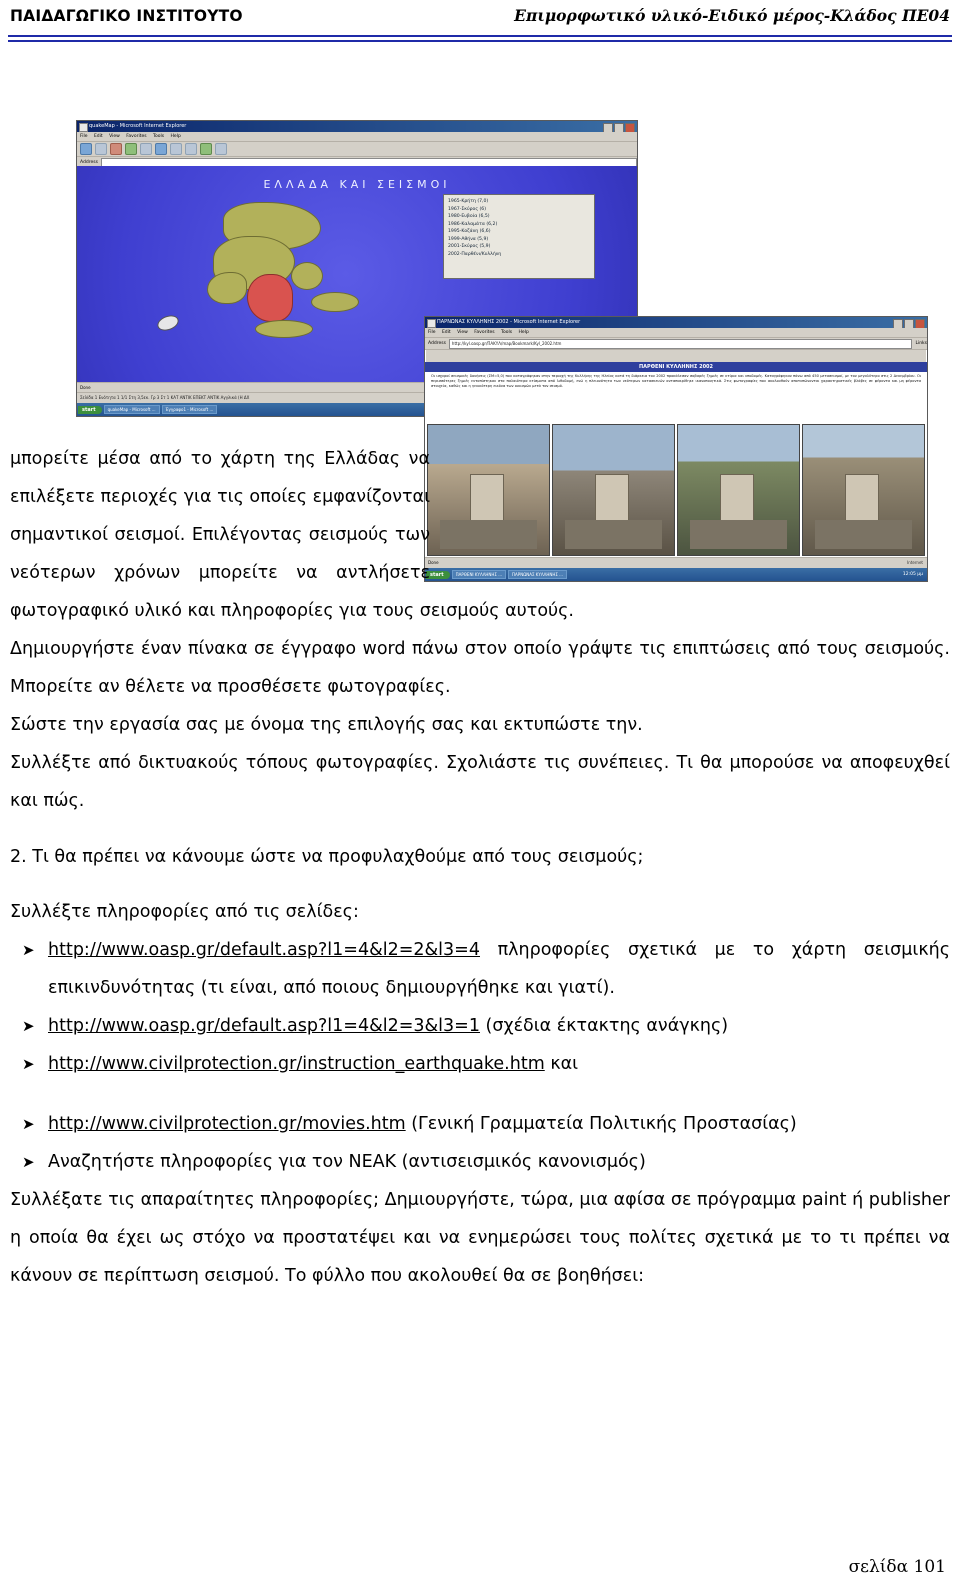 This screenshot has height=1591, width=960. Describe the element at coordinates (161, 149) in the screenshot. I see `search-icon` at that location.